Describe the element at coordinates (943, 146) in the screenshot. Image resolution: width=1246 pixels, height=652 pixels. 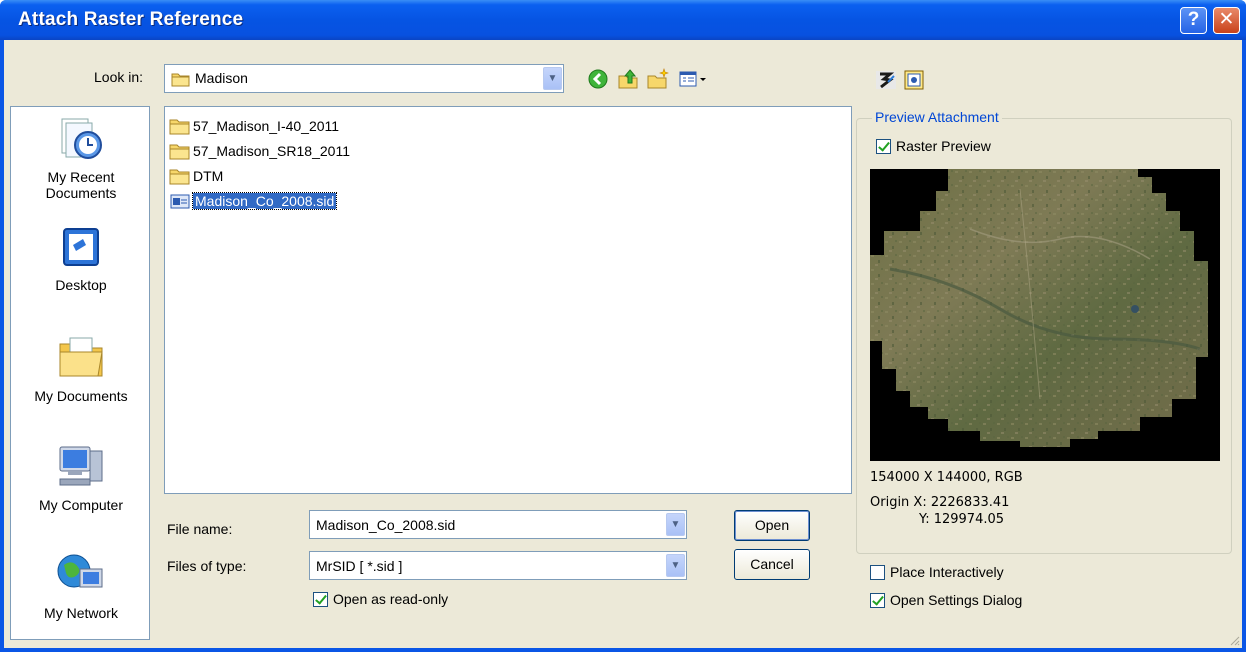
I see `raster-preview-label: Raster Preview` at that location.